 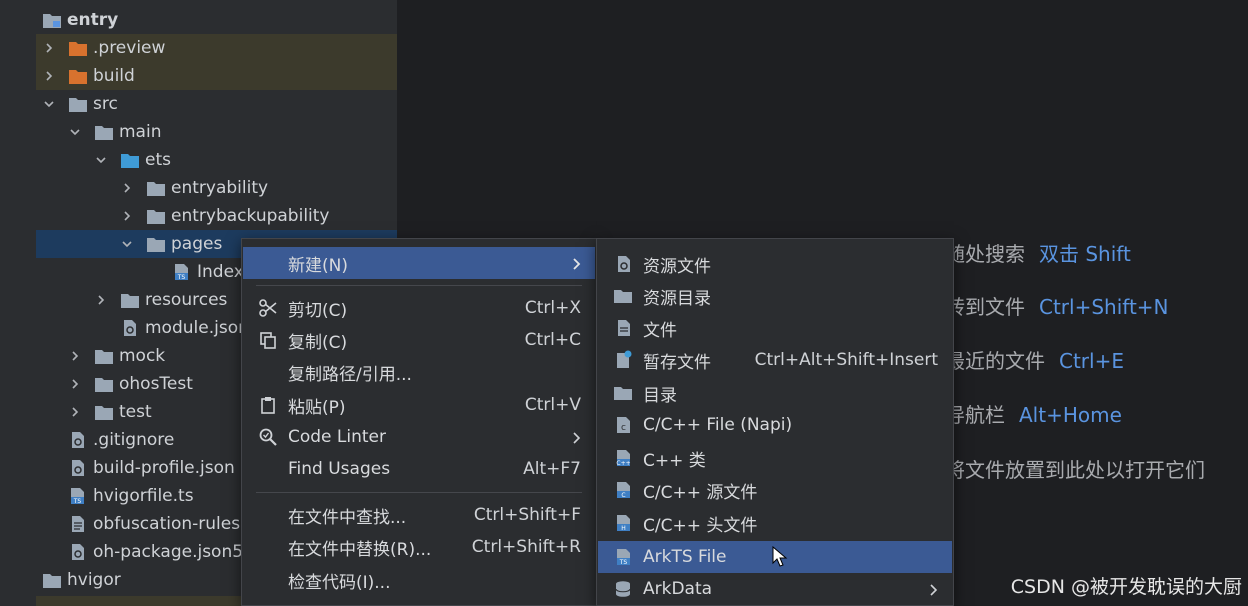 What do you see at coordinates (1126, 587) in the screenshot?
I see `watermark: CSDN @被开发耽误的大厨` at bounding box center [1126, 587].